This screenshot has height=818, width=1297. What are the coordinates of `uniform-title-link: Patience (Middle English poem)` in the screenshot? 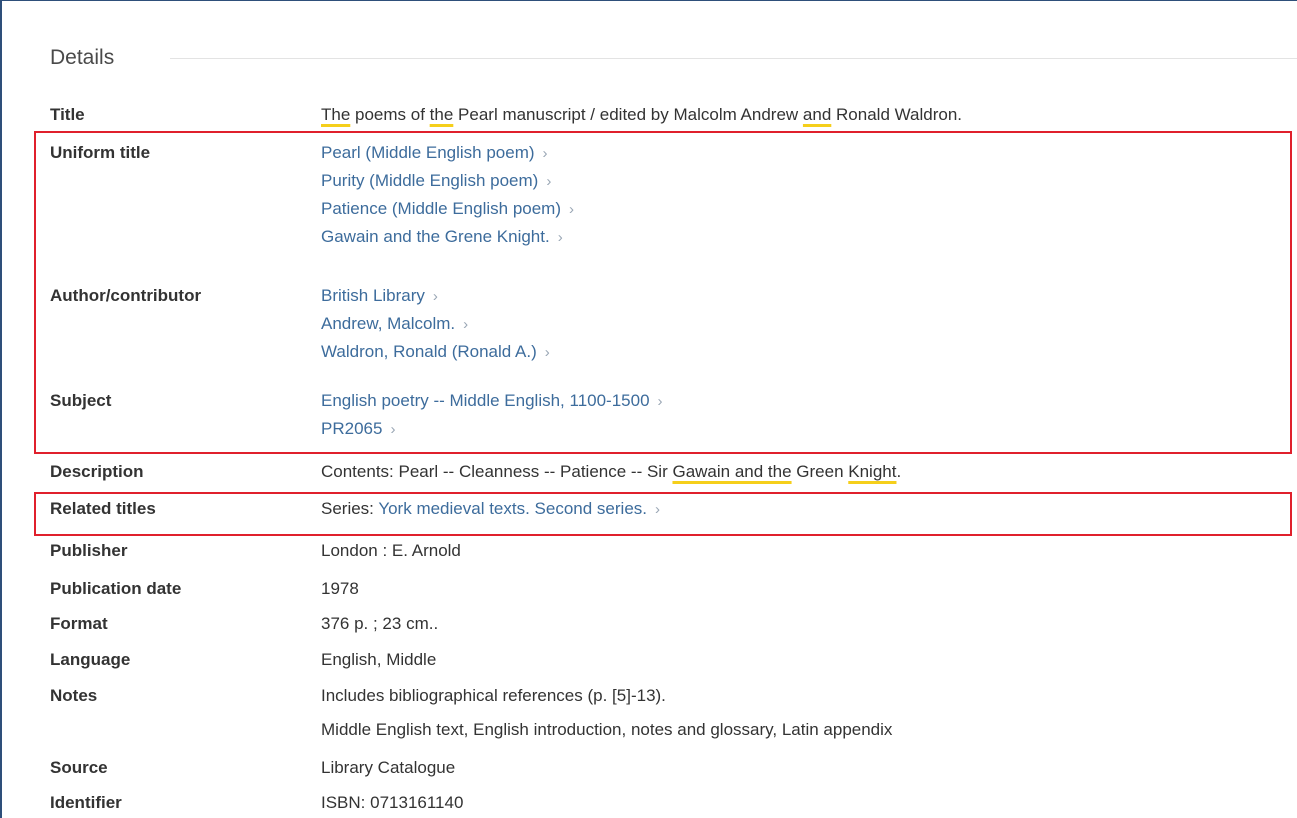 It's located at (441, 208).